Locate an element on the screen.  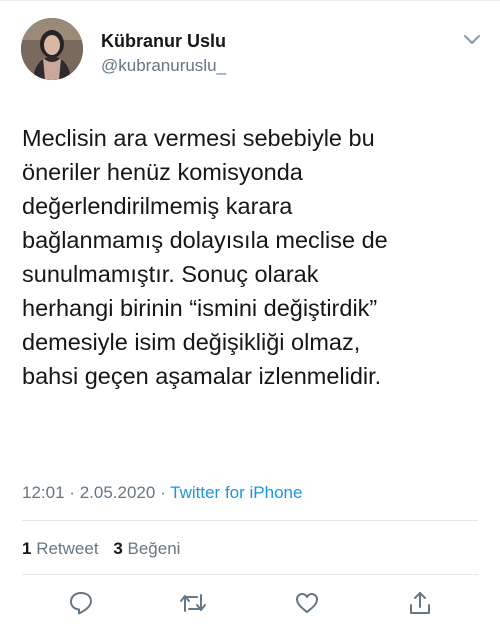
retweets-label: Retweet is located at coordinates (67, 548).